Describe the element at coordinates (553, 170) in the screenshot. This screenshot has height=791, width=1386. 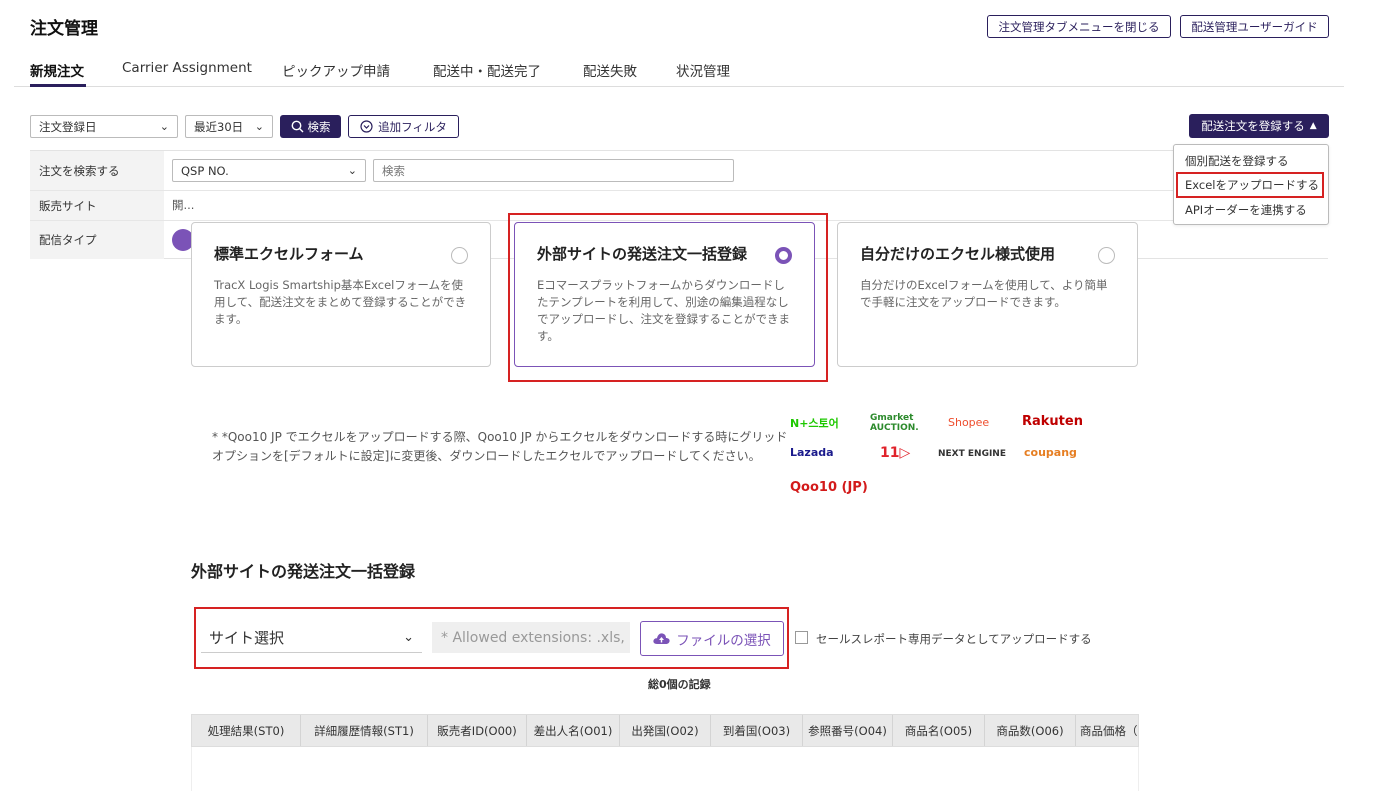
I see `order-search-input` at that location.